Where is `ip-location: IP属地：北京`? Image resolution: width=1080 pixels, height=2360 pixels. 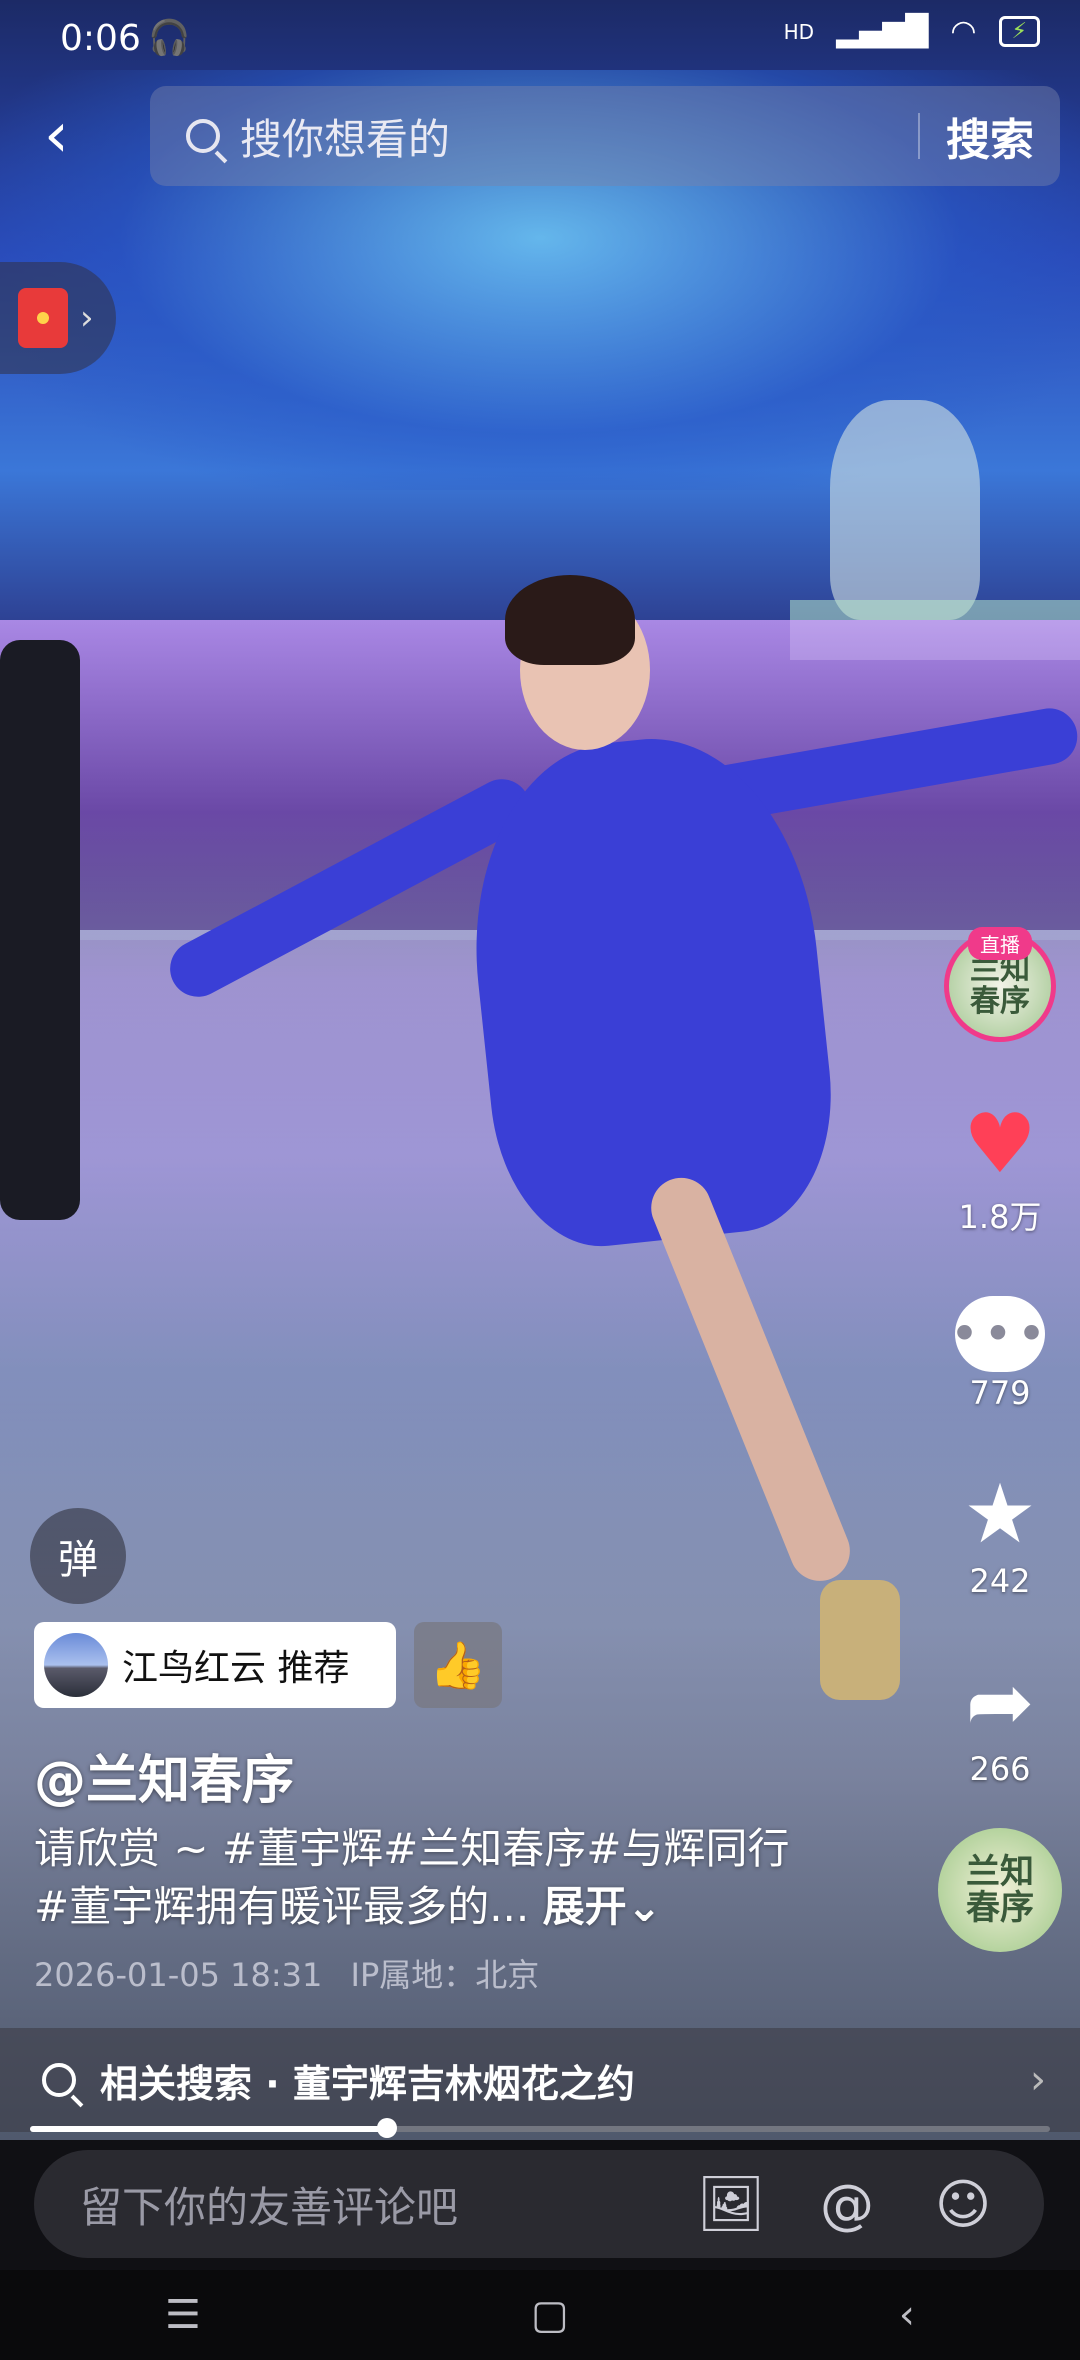
ip-location: IP属地：北京 is located at coordinates (445, 1975).